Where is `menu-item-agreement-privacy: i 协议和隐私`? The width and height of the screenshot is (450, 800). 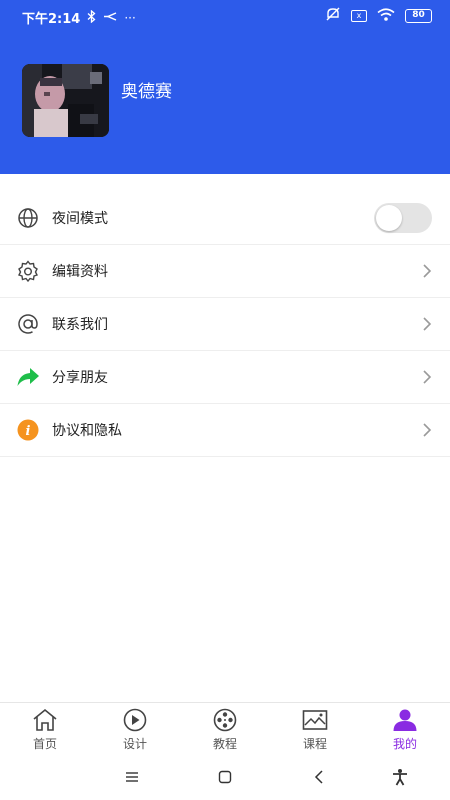
menu-item-agreement-privacy: i 协议和隐私 is located at coordinates (225, 430).